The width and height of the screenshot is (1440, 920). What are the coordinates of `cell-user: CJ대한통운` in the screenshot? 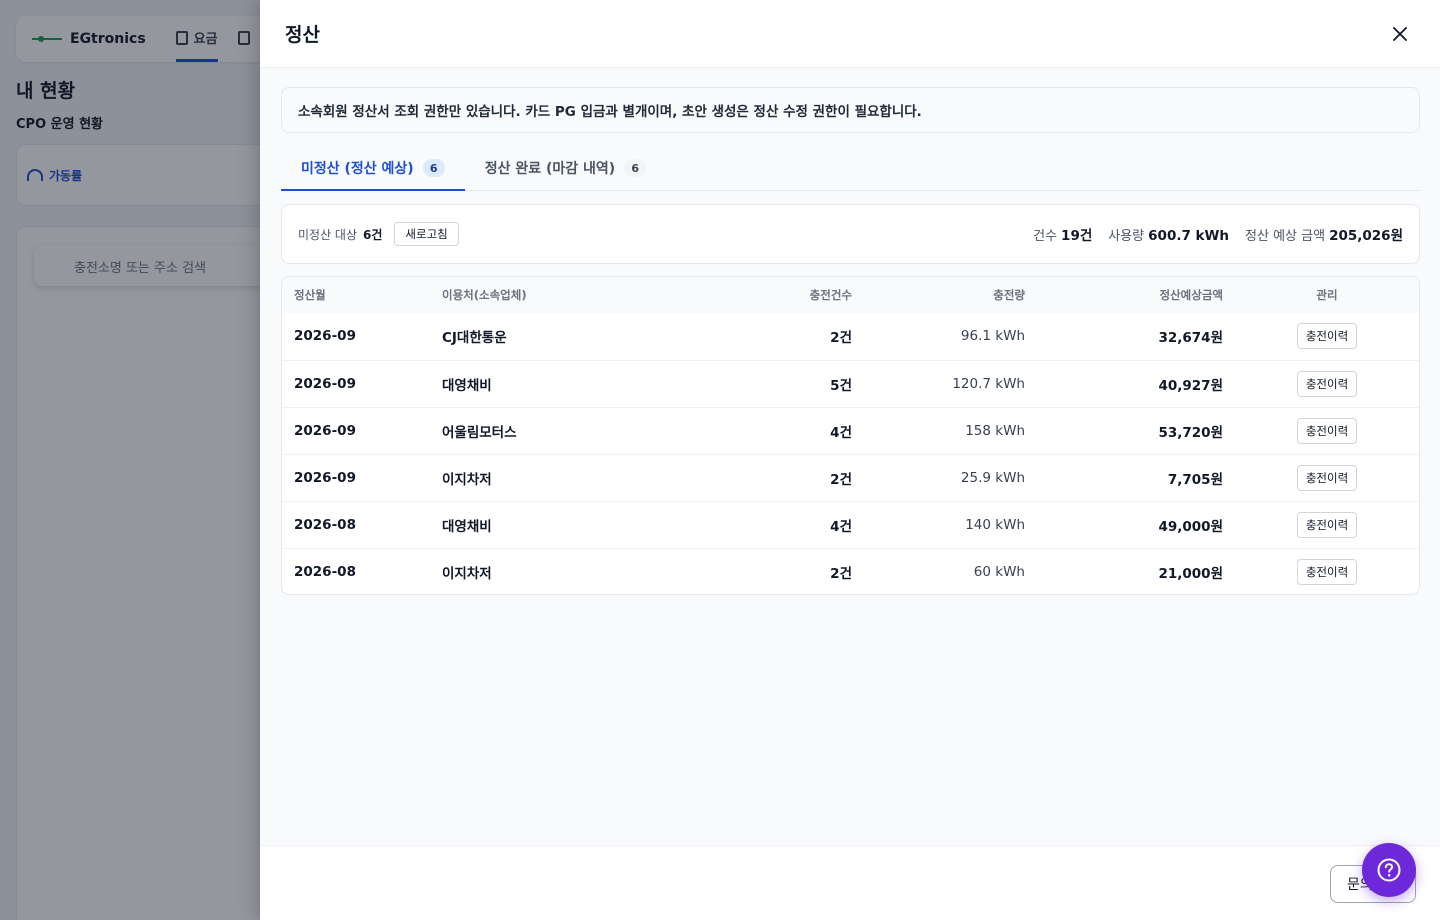 It's located at (474, 338).